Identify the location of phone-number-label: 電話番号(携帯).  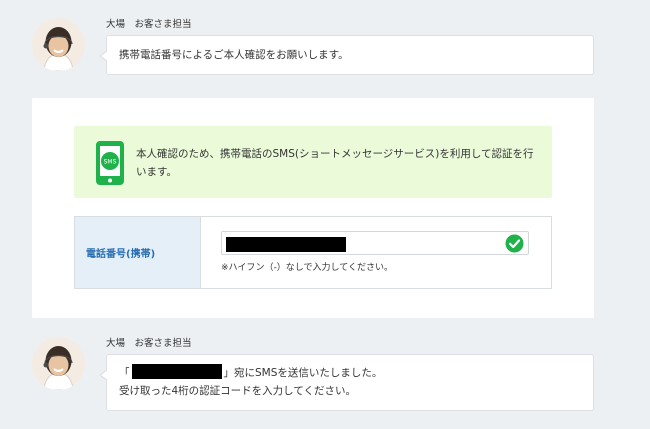
(138, 252).